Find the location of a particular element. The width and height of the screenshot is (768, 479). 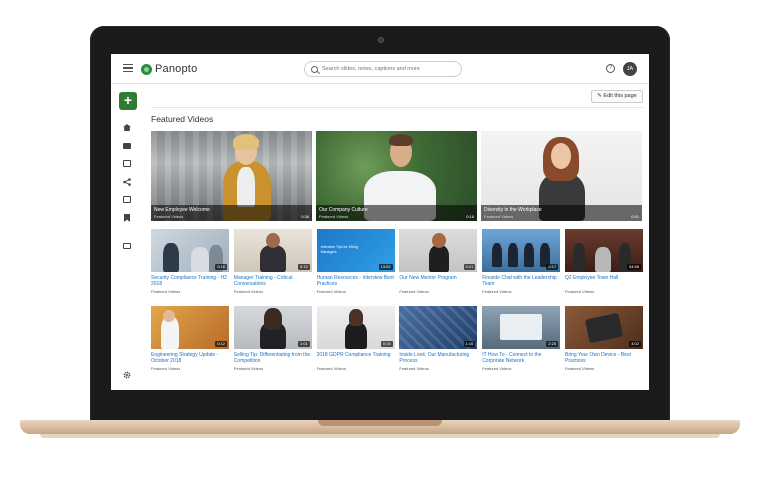

featured-title: Our Company Culture is located at coordinates (343, 210).